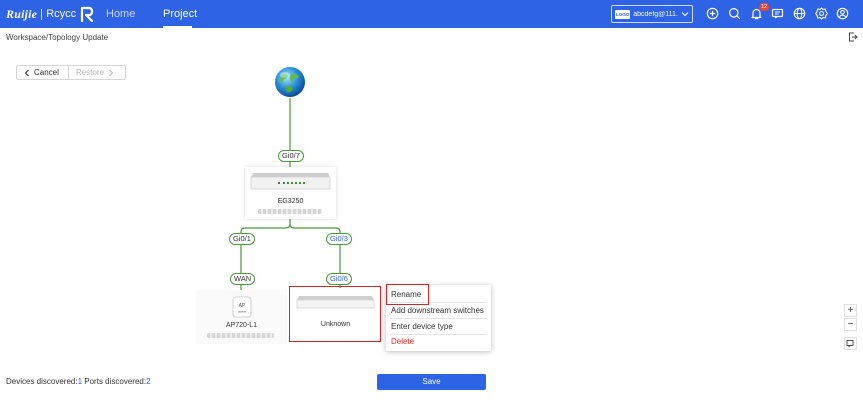  I want to click on fit-view-icon, so click(850, 344).